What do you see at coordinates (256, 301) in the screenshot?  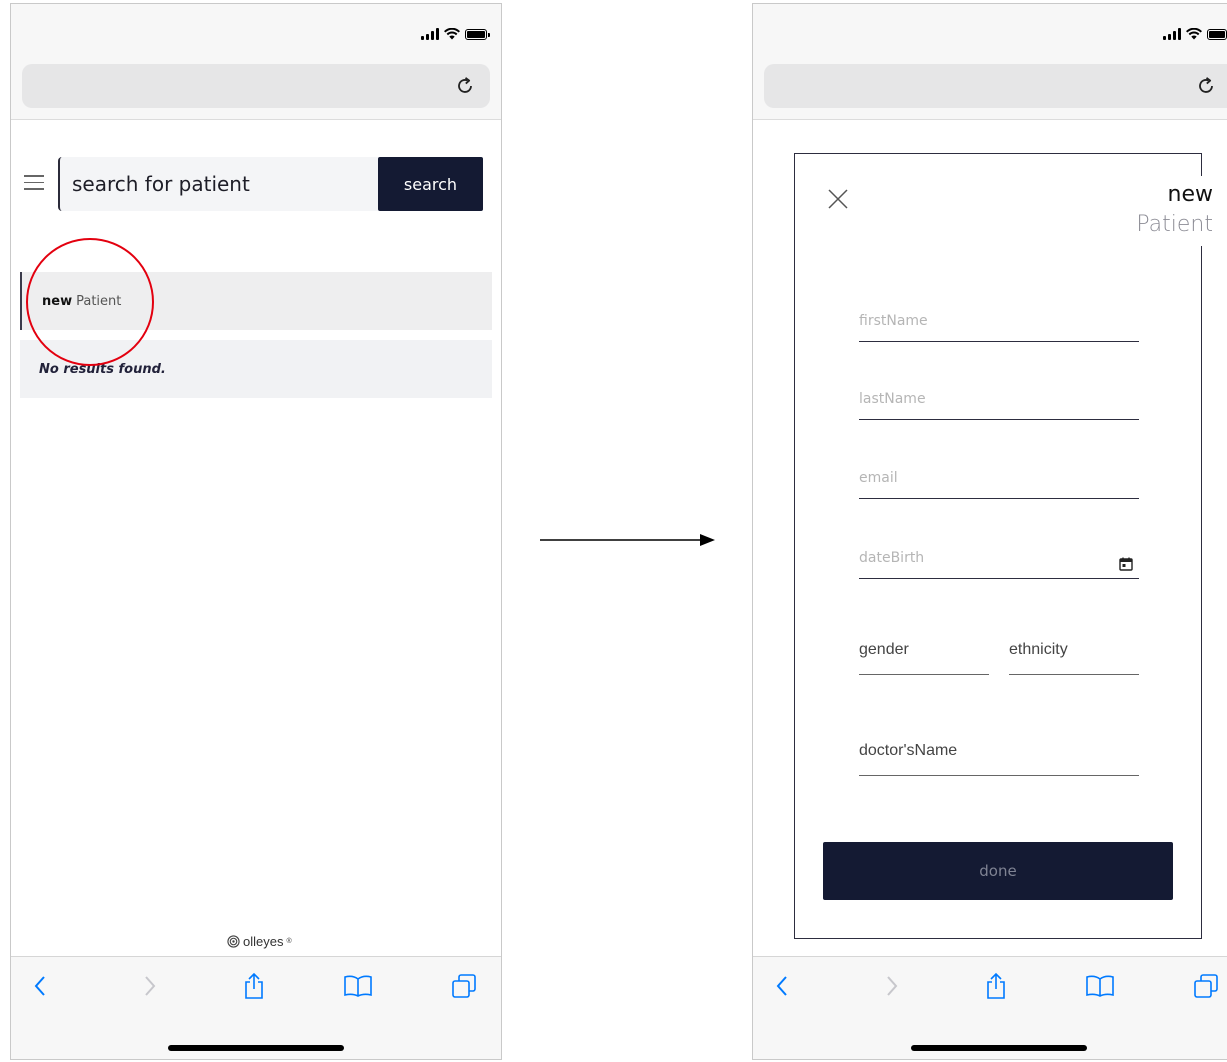 I see `new-patient-item: new Patient` at bounding box center [256, 301].